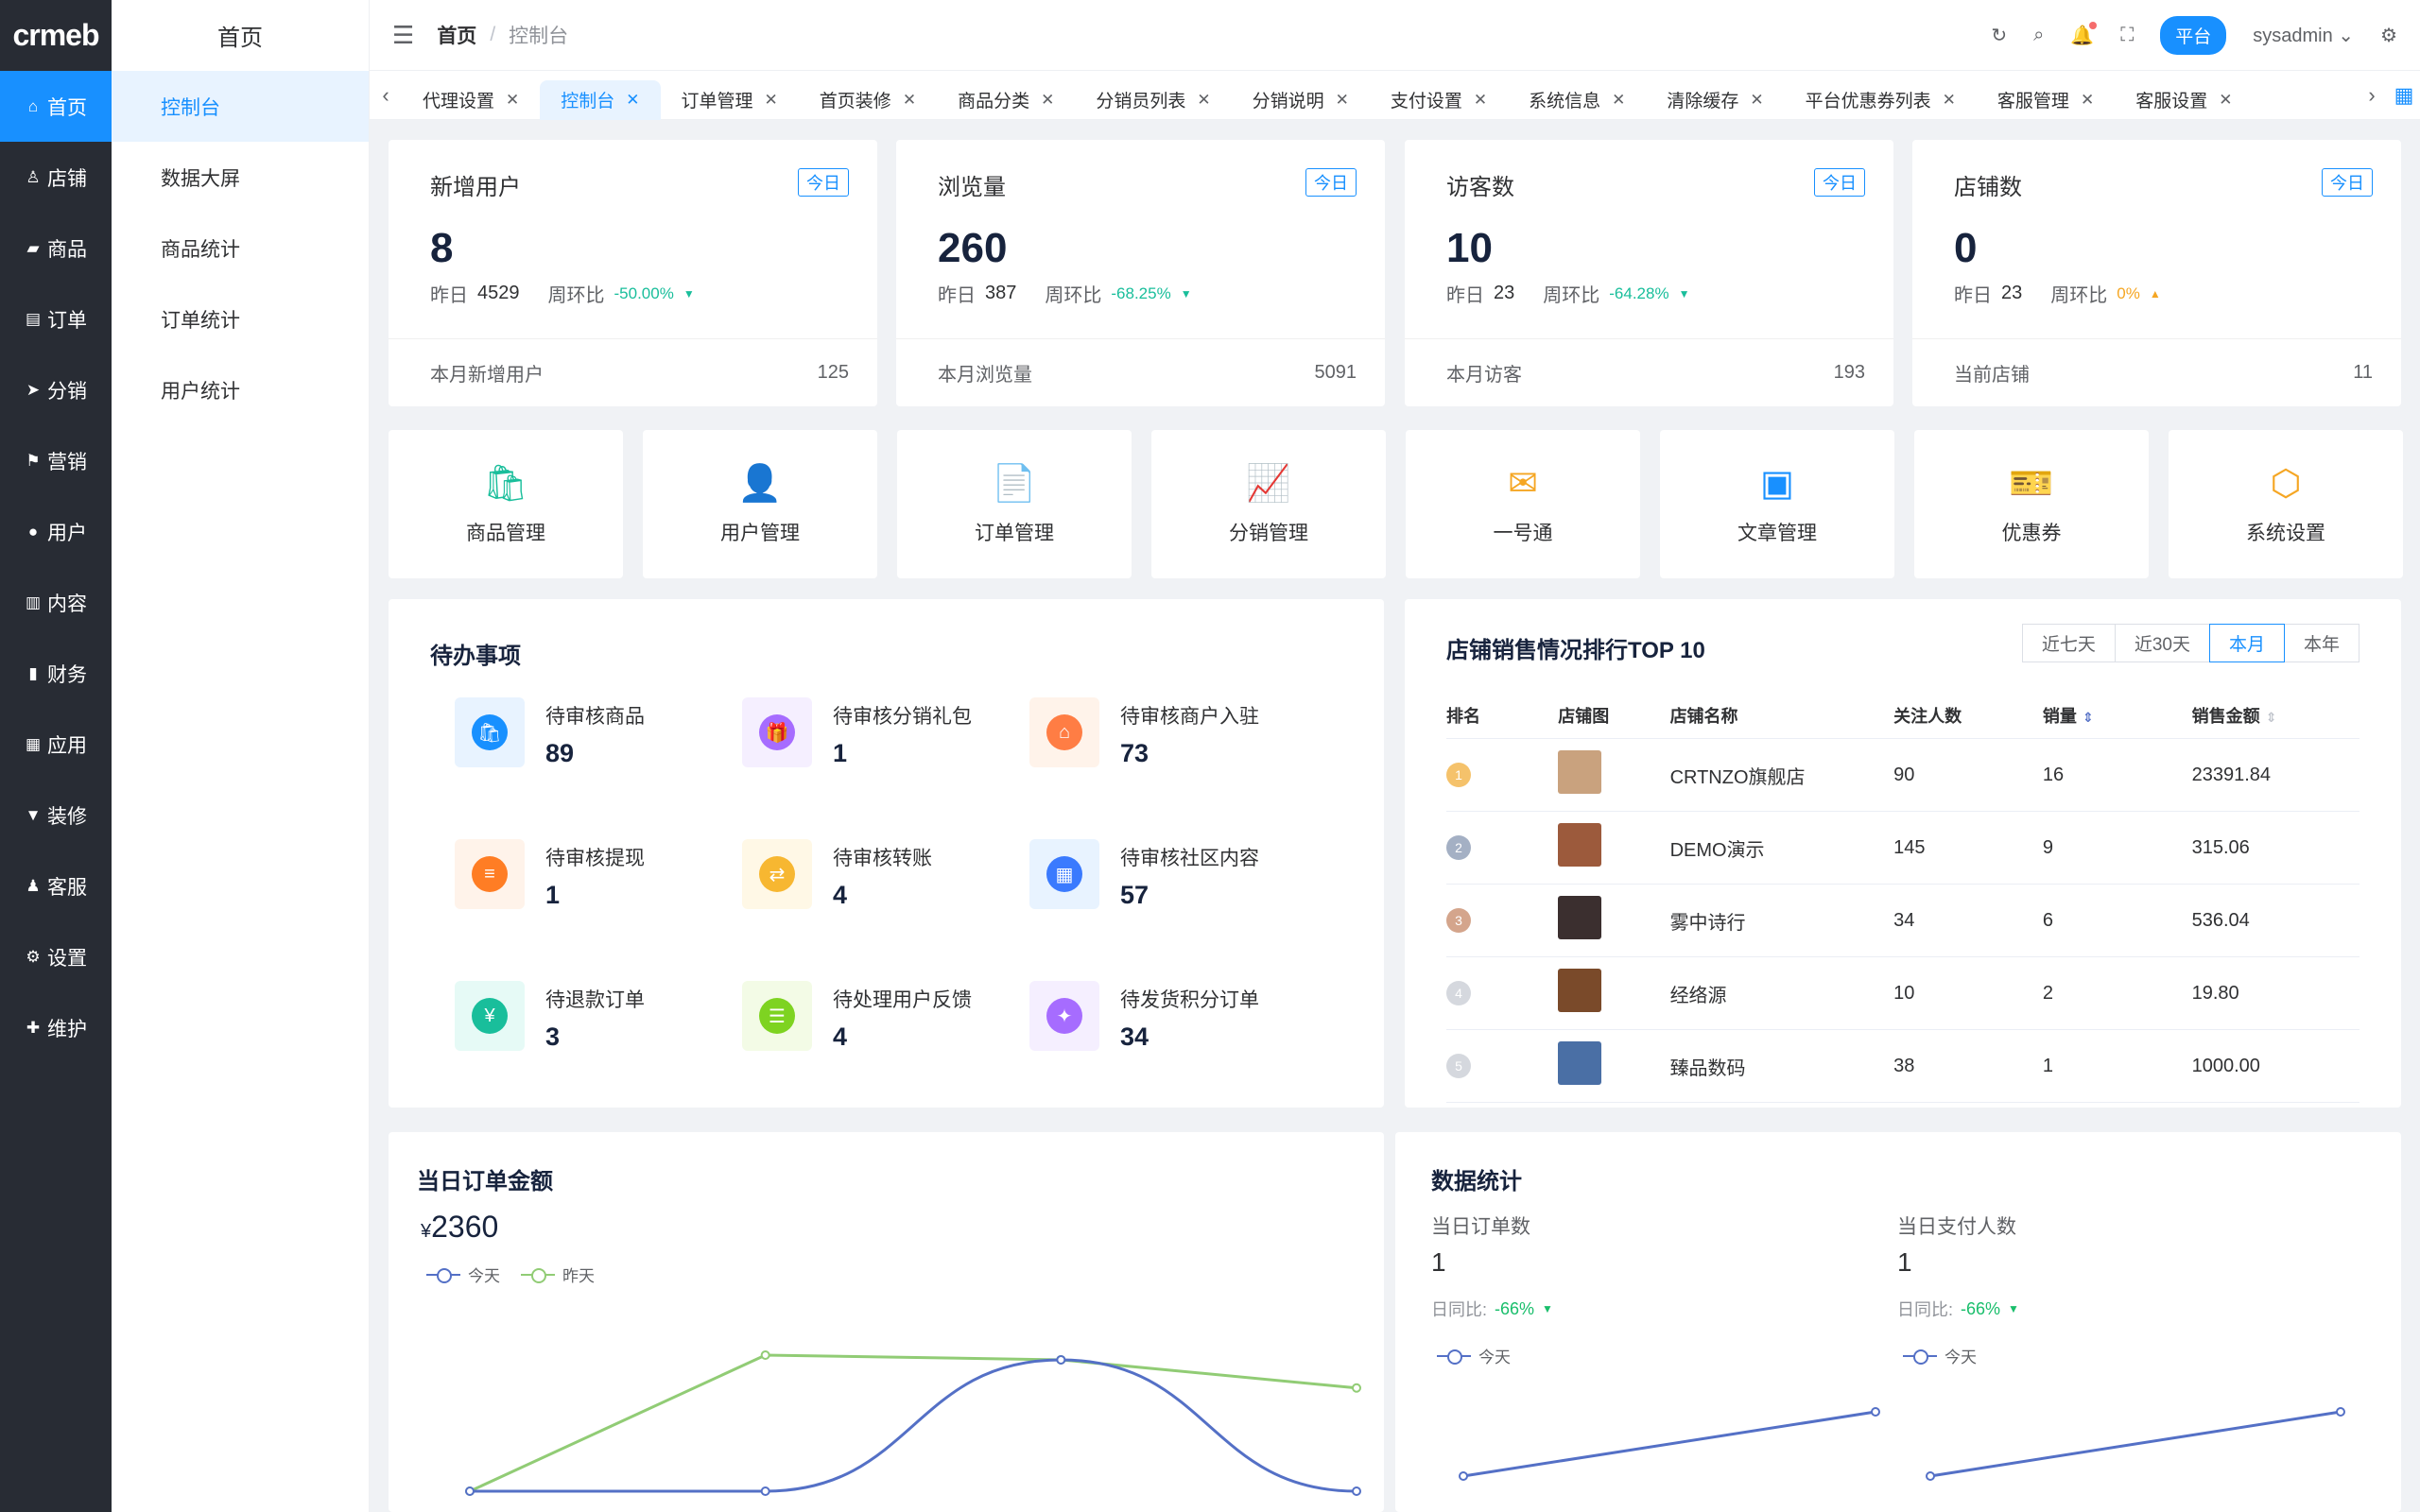  What do you see at coordinates (2246, 643) in the screenshot?
I see `range-option-2: 本月` at bounding box center [2246, 643].